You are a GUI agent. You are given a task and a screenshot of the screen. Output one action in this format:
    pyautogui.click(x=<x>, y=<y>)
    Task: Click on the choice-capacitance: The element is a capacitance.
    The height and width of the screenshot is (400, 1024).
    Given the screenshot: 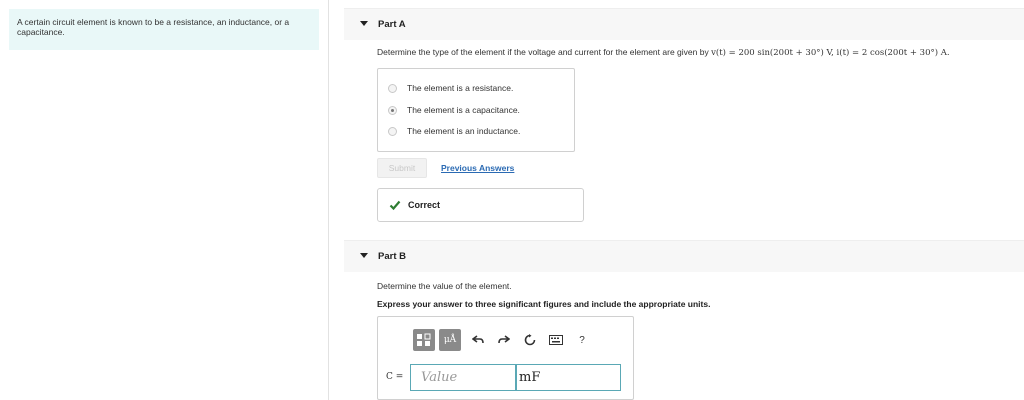 What is the action you would take?
    pyautogui.click(x=454, y=110)
    